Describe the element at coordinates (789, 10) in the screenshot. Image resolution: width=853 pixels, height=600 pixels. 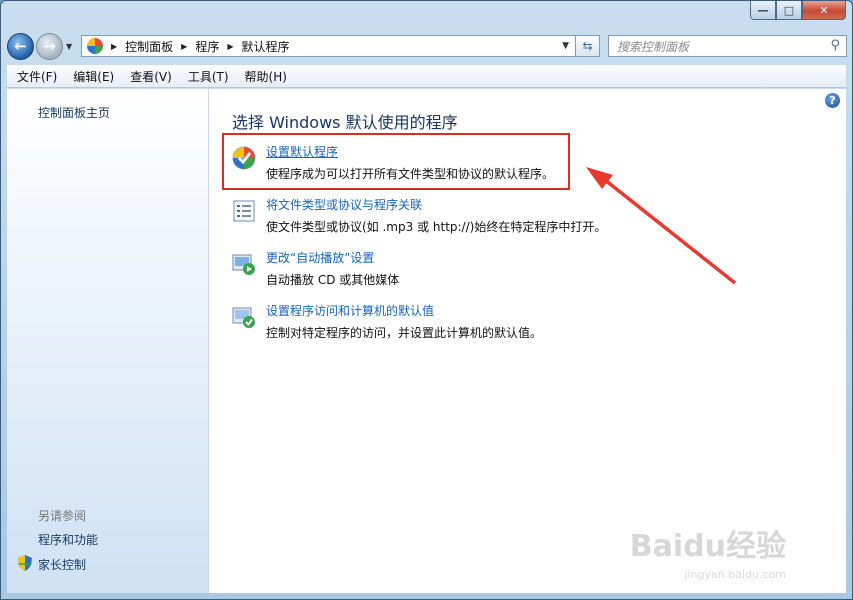
I see `maximize-button: □` at that location.